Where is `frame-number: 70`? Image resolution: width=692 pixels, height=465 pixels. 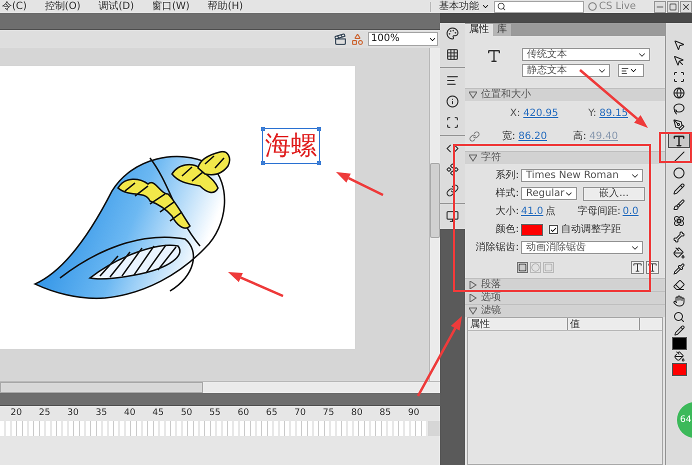
frame-number: 70 is located at coordinates (300, 413).